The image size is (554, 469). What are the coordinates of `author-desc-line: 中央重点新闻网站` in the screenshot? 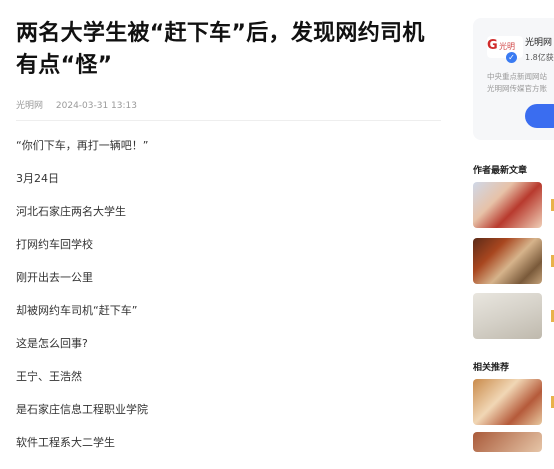 It's located at (517, 76).